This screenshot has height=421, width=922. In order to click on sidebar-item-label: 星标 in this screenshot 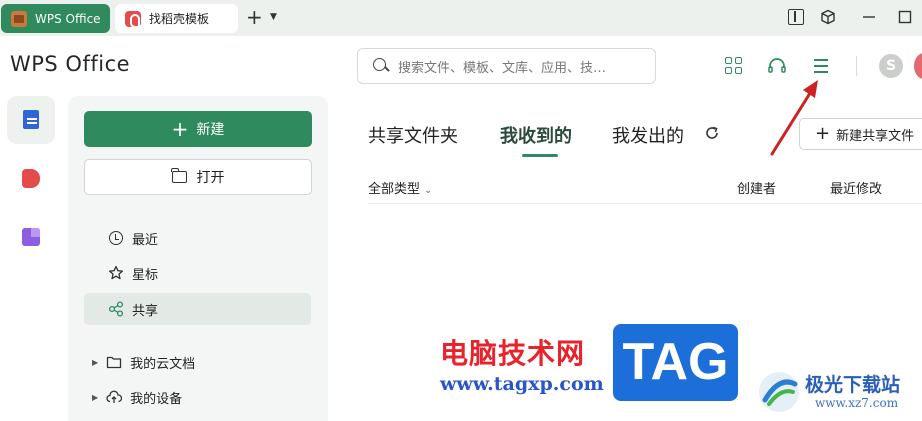, I will do `click(145, 275)`.